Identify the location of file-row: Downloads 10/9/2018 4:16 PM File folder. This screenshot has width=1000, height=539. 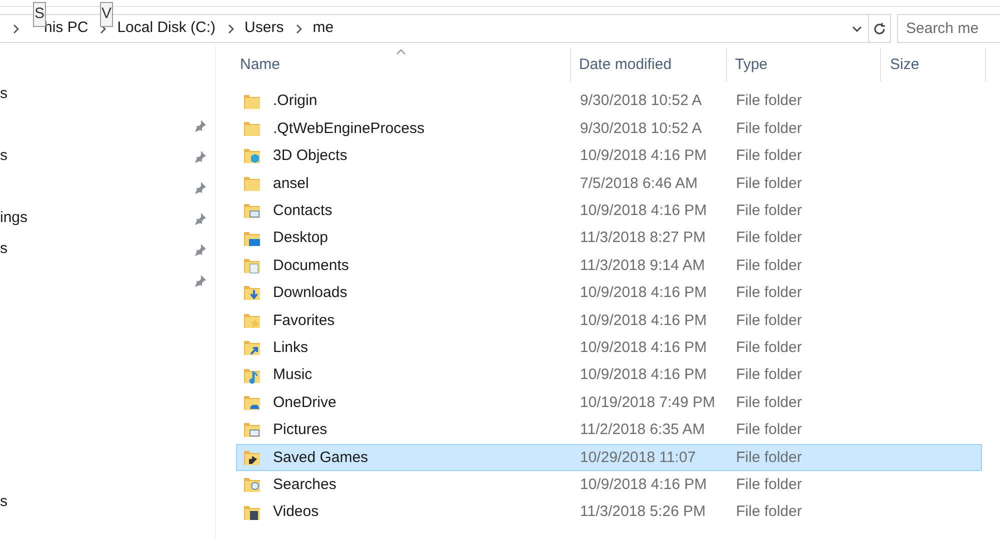
(609, 294).